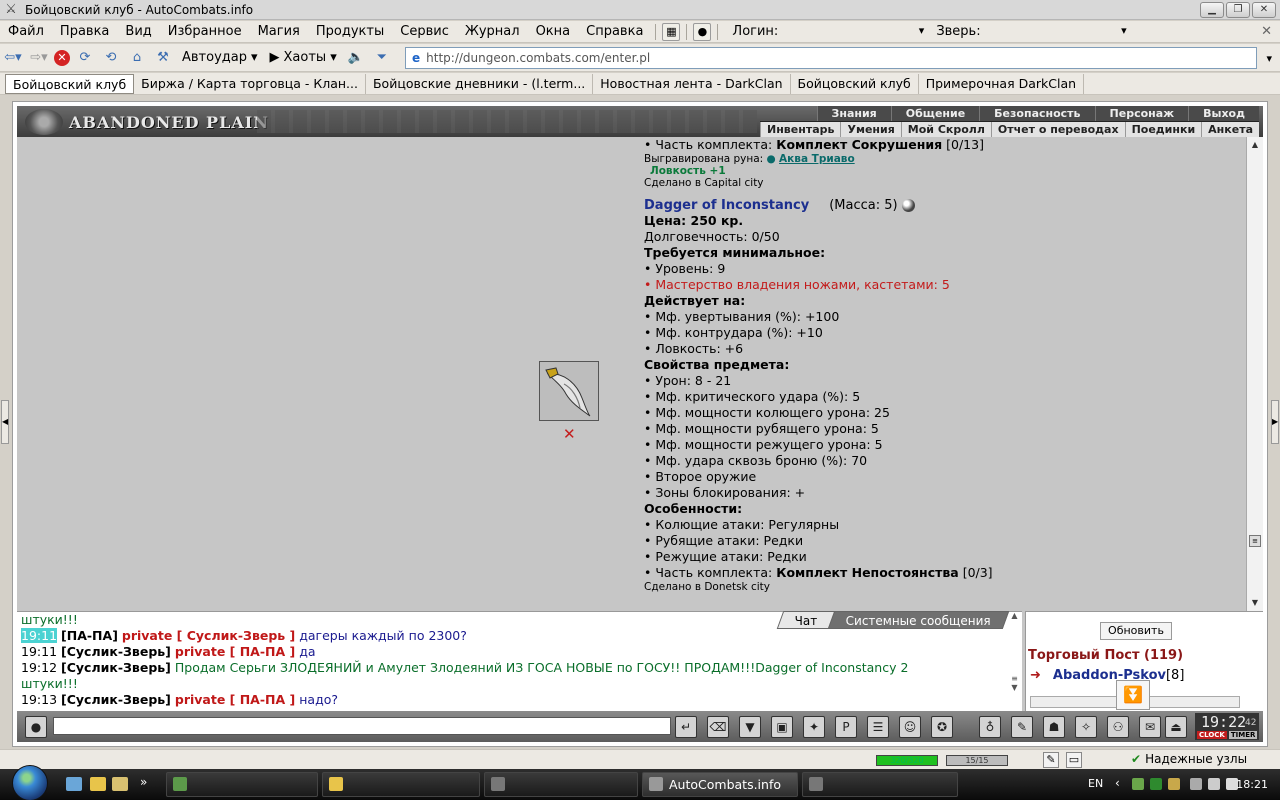  I want to click on forward-icon: ⇨▾, so click(39, 58).